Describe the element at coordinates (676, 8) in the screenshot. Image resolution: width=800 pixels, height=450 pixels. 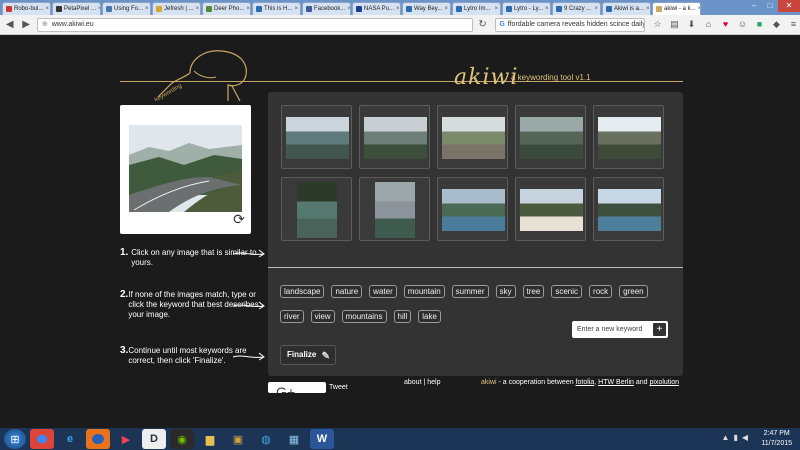
I see `browser-tab: akiwi - a k... ×` at that location.